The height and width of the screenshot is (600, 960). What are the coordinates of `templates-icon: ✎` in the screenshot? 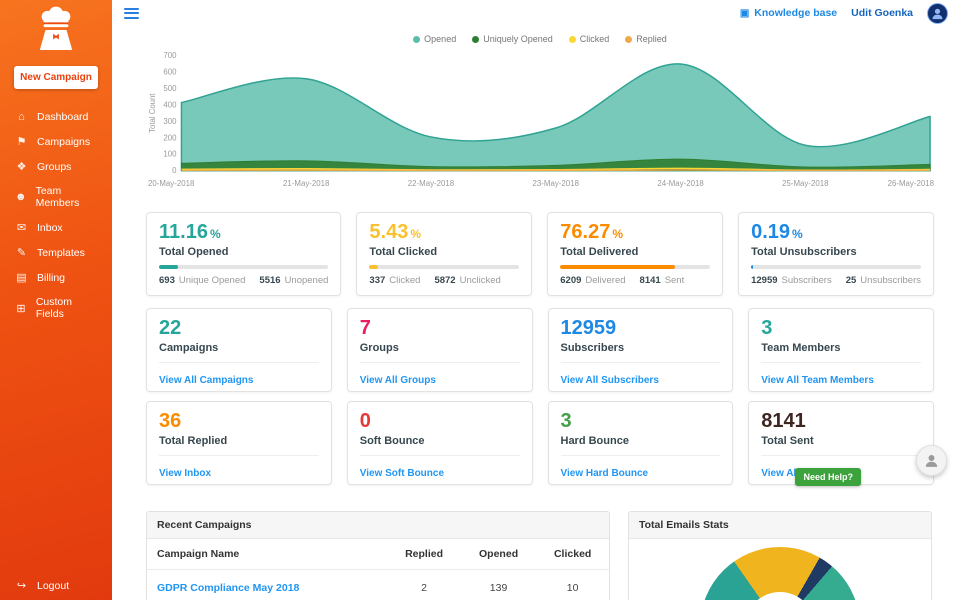 It's located at (21, 253).